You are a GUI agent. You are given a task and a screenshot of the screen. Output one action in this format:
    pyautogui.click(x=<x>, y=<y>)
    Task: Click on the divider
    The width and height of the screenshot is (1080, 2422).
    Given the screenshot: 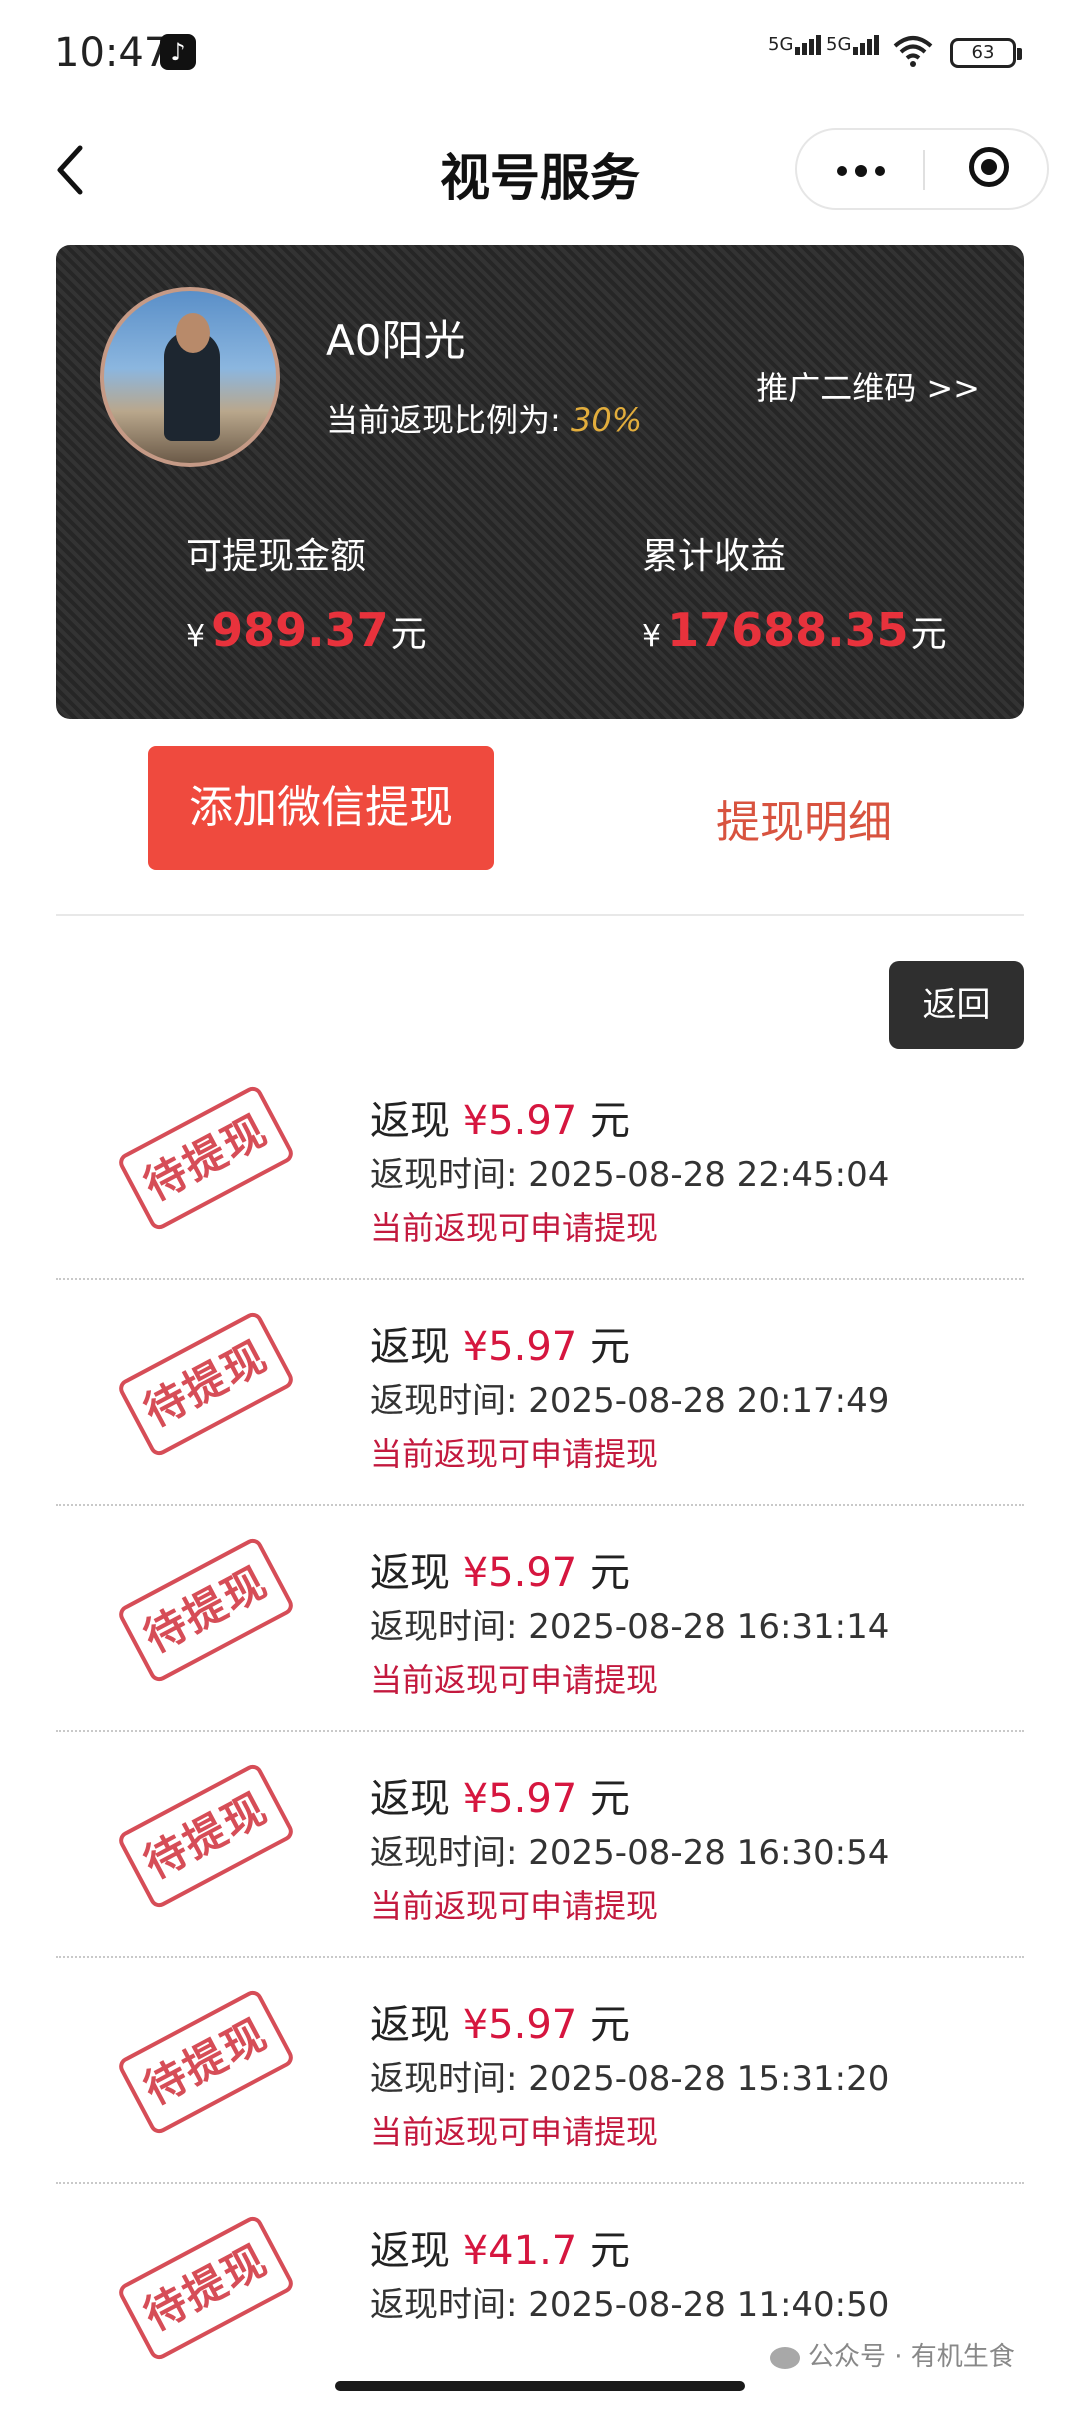 What is the action you would take?
    pyautogui.click(x=540, y=915)
    